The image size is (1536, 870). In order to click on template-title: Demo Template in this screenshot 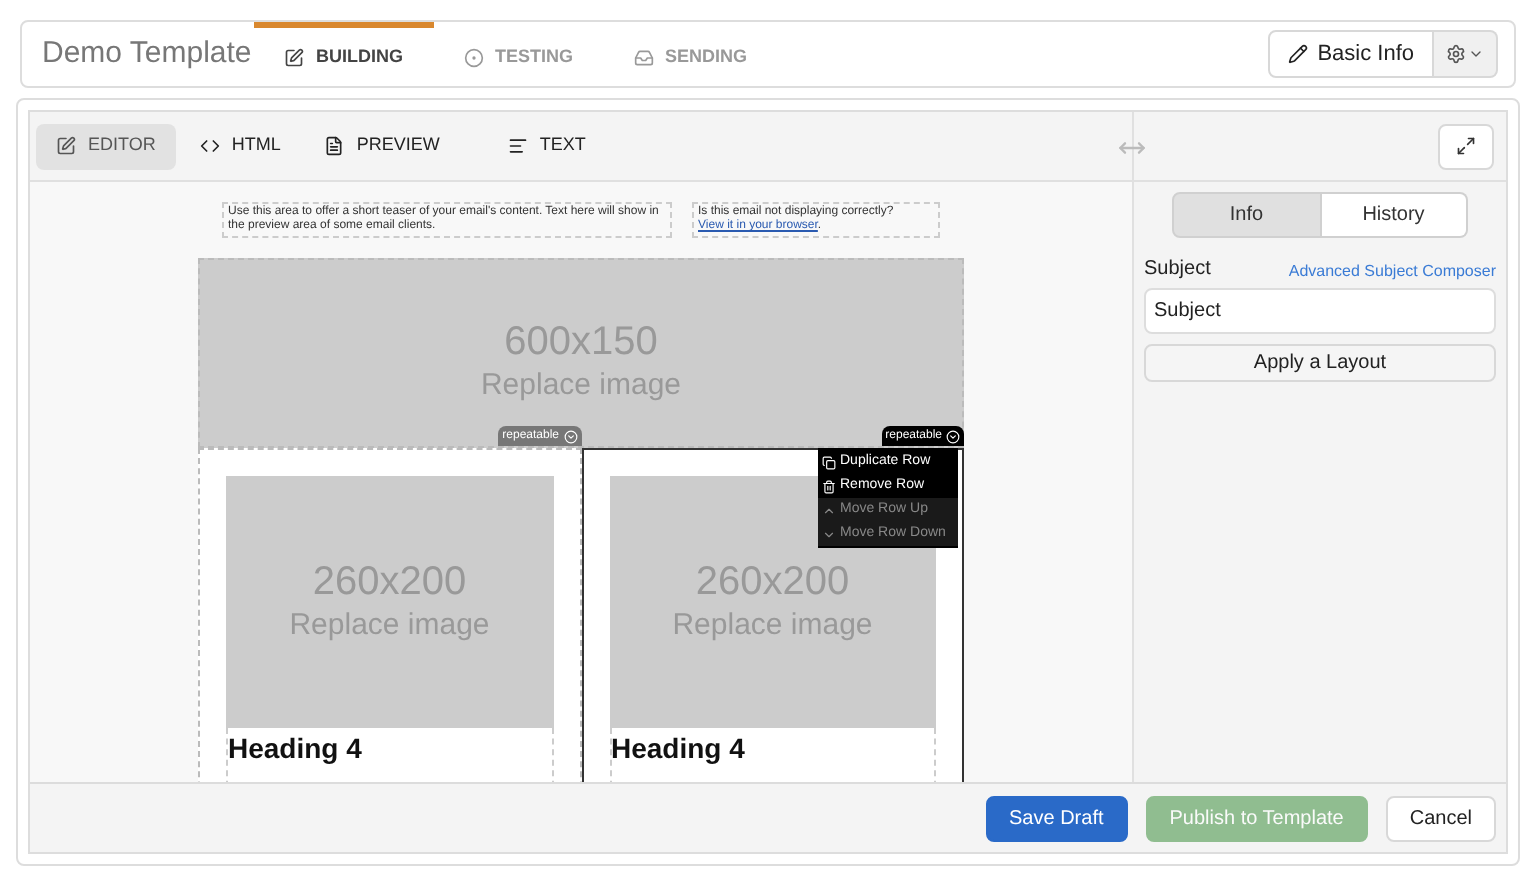, I will do `click(147, 53)`.